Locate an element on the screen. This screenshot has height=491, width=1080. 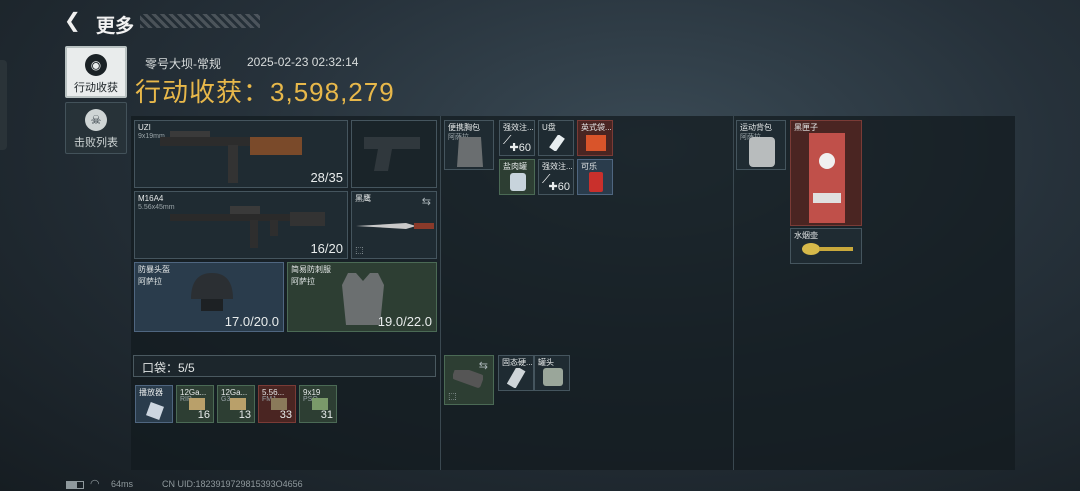
player-device-icon is located at coordinates (155, 411).